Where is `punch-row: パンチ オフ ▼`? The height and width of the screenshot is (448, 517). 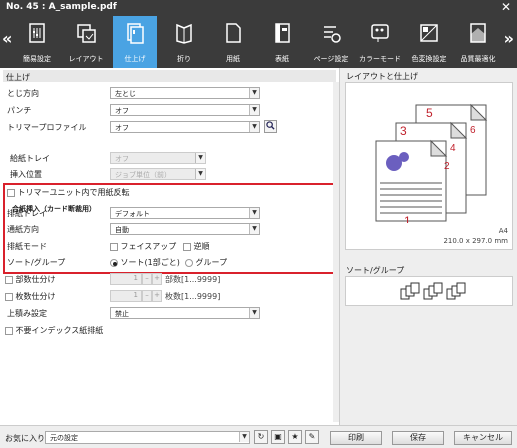
punch-row: パンチ オフ ▼ is located at coordinates (170, 110).